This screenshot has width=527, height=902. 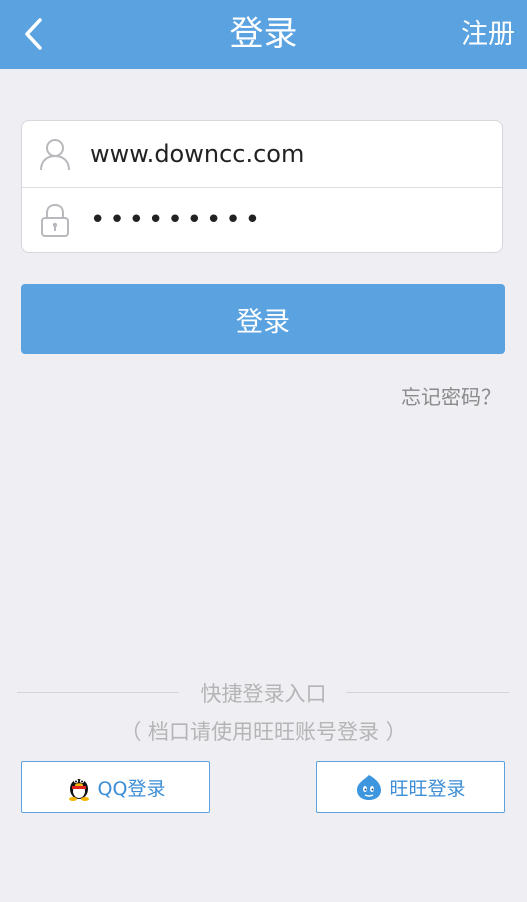 I want to click on back-button, so click(x=34, y=34).